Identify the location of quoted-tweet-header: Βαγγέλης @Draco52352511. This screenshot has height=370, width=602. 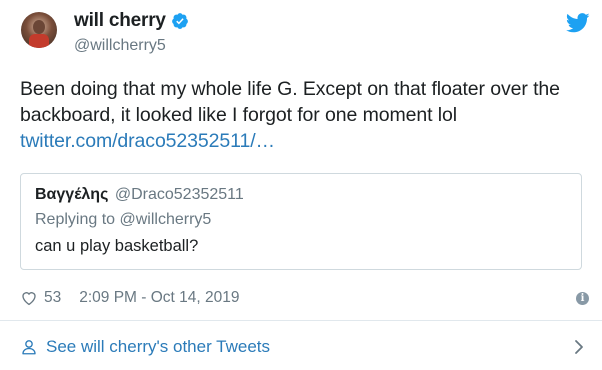
(139, 195).